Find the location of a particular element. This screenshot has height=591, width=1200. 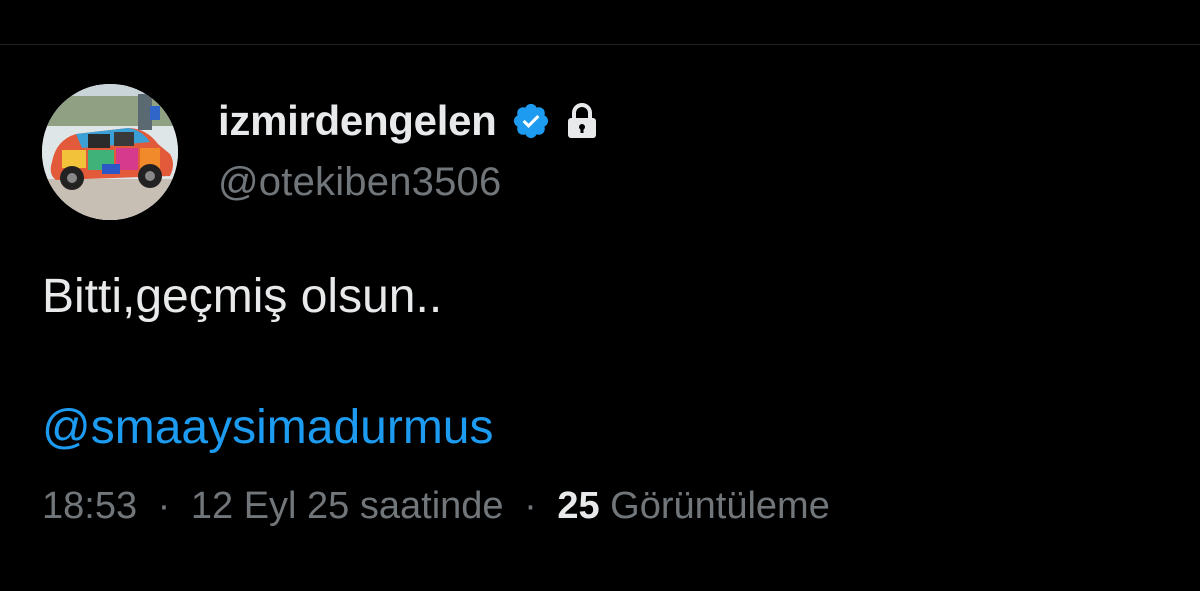

tweet-text: Bitti,geçmiş olsun.. is located at coordinates (242, 296).